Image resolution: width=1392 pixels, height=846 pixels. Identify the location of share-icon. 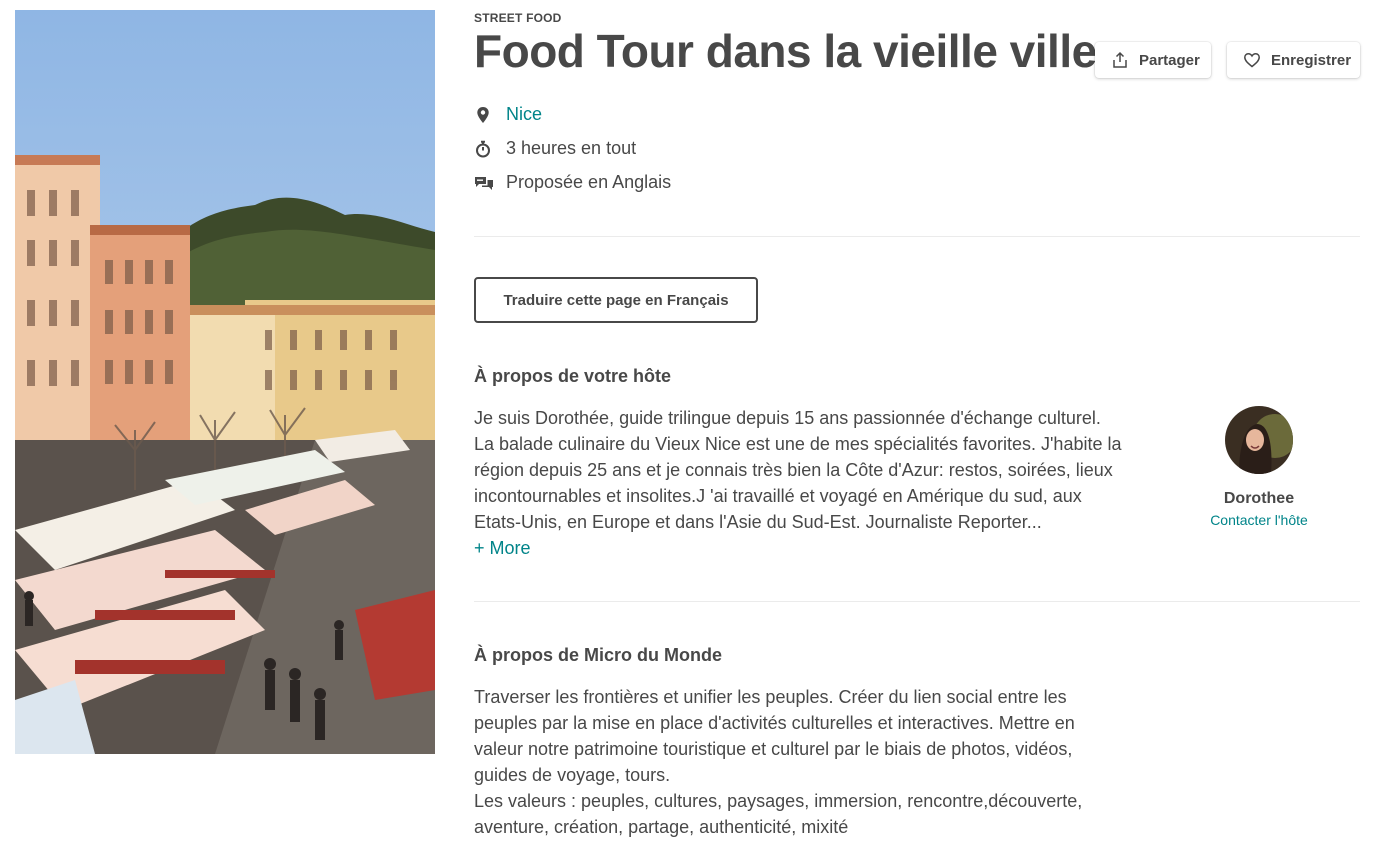
(1120, 60).